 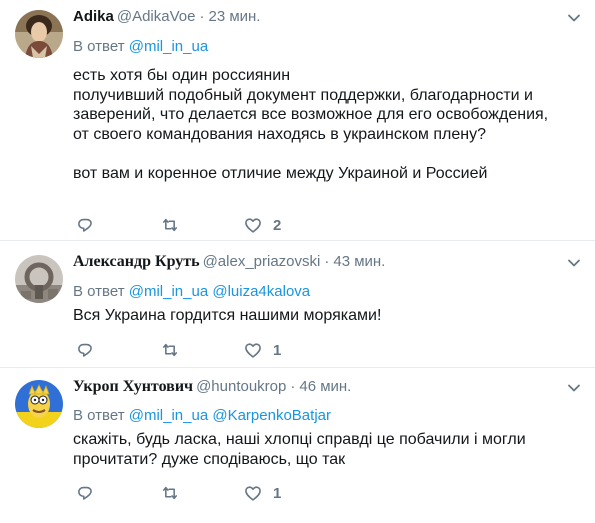 What do you see at coordinates (241, 386) in the screenshot?
I see `username: @huntoukrop` at bounding box center [241, 386].